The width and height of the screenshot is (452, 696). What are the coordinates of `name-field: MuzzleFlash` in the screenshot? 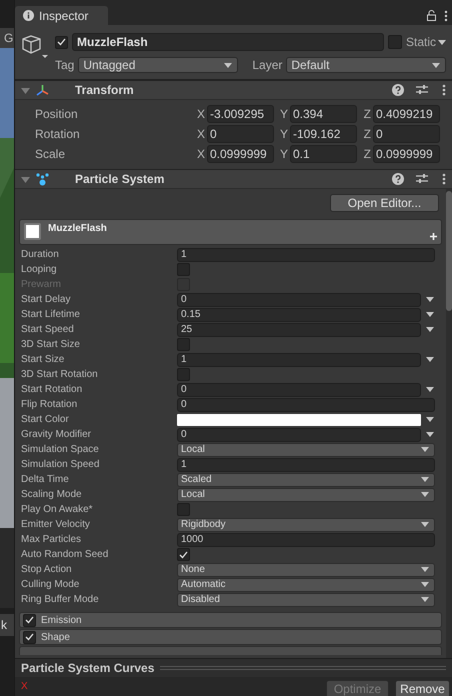 It's located at (228, 42).